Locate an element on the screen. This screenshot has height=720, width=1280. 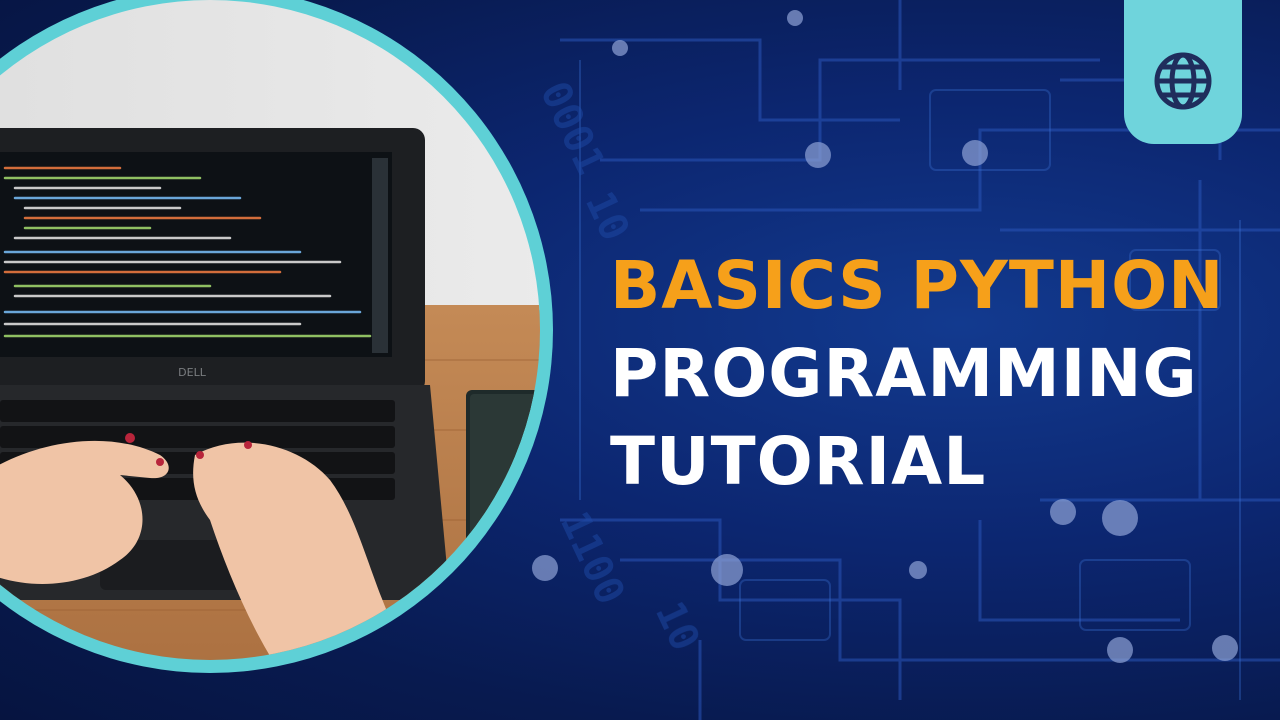
globe-icon is located at coordinates (1183, 81).